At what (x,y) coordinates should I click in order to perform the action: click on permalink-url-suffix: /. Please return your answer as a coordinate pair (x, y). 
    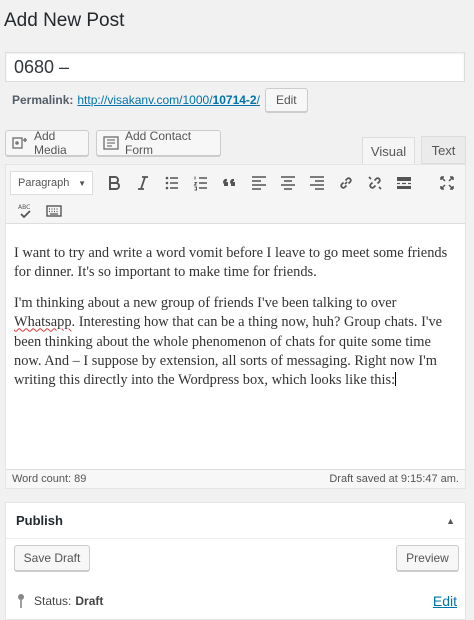
    Looking at the image, I should click on (258, 100).